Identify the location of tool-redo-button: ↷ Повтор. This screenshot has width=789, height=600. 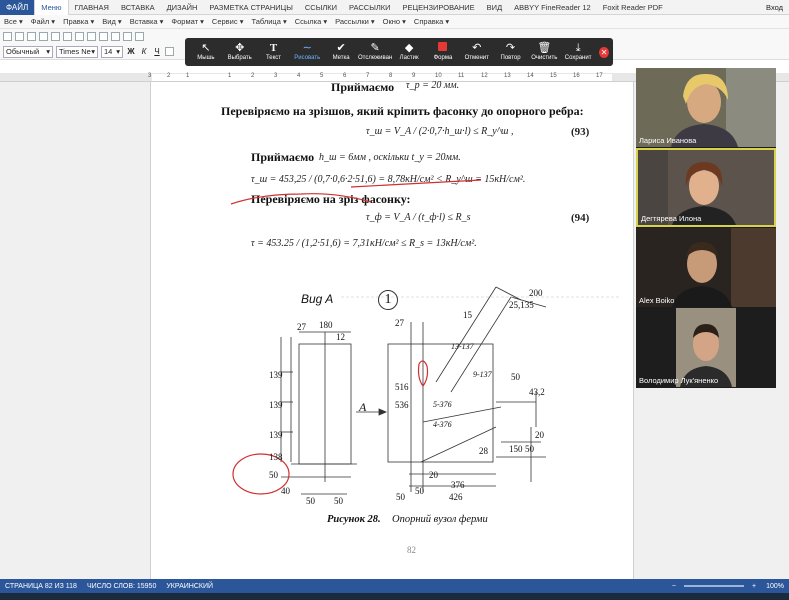
(511, 52).